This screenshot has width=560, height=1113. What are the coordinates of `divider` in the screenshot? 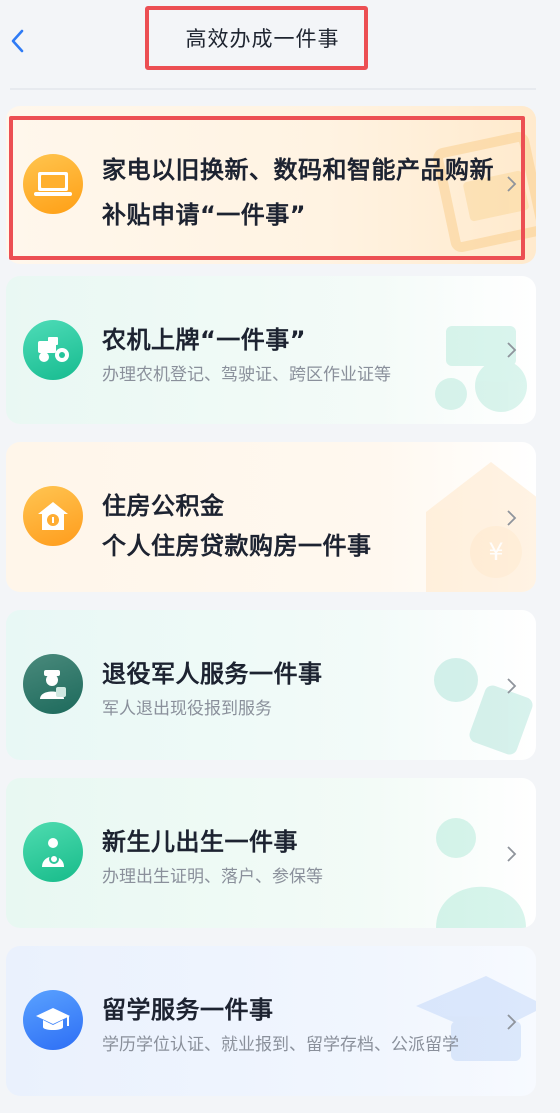 It's located at (273, 89).